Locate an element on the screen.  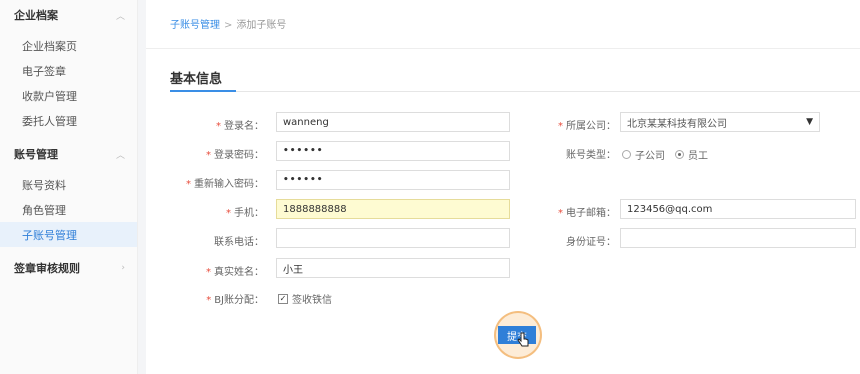
real-name-label: * 真实姓名： is located at coordinates (235, 270).